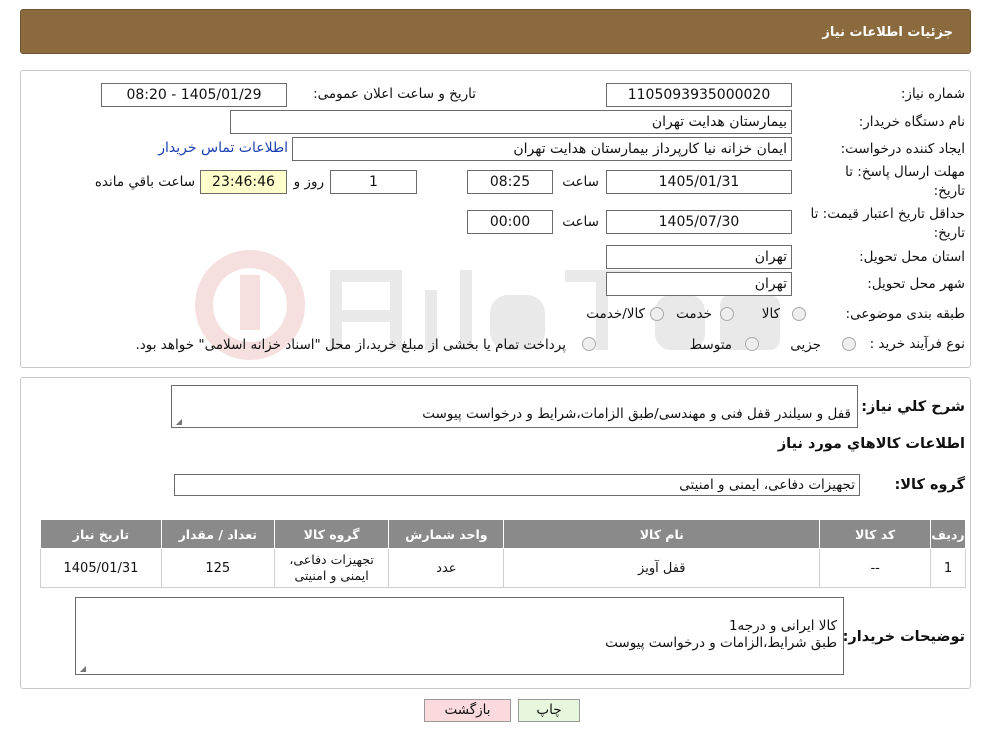 This screenshot has width=985, height=744. I want to click on category-both-radio, so click(657, 314).